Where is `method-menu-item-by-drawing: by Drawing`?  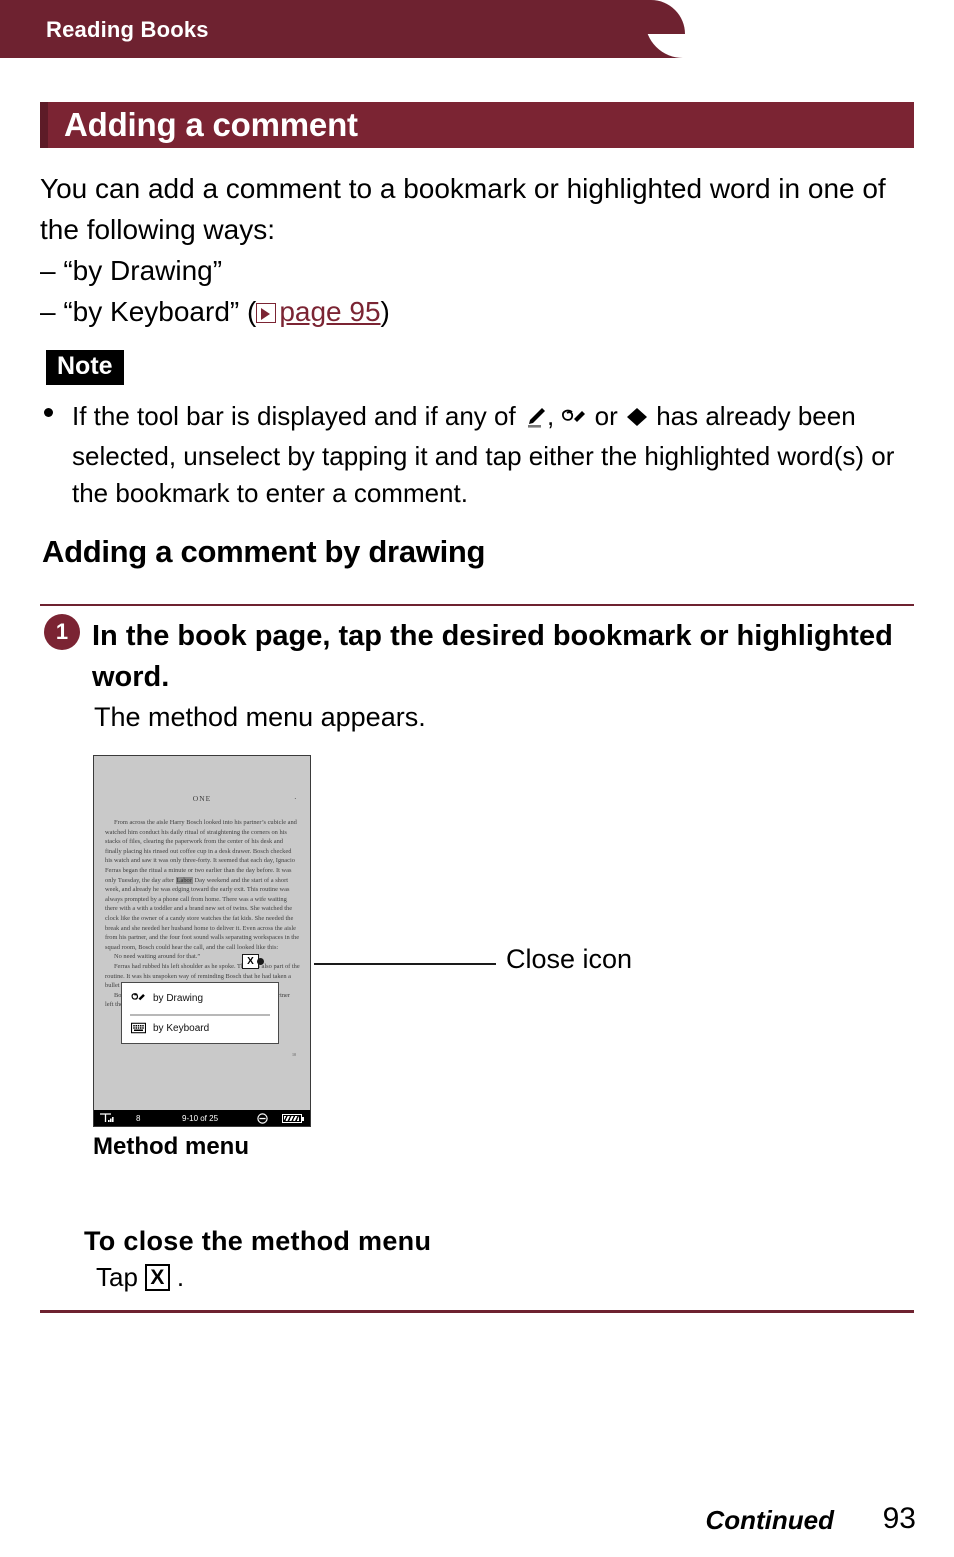 method-menu-item-by-drawing: by Drawing is located at coordinates (200, 998).